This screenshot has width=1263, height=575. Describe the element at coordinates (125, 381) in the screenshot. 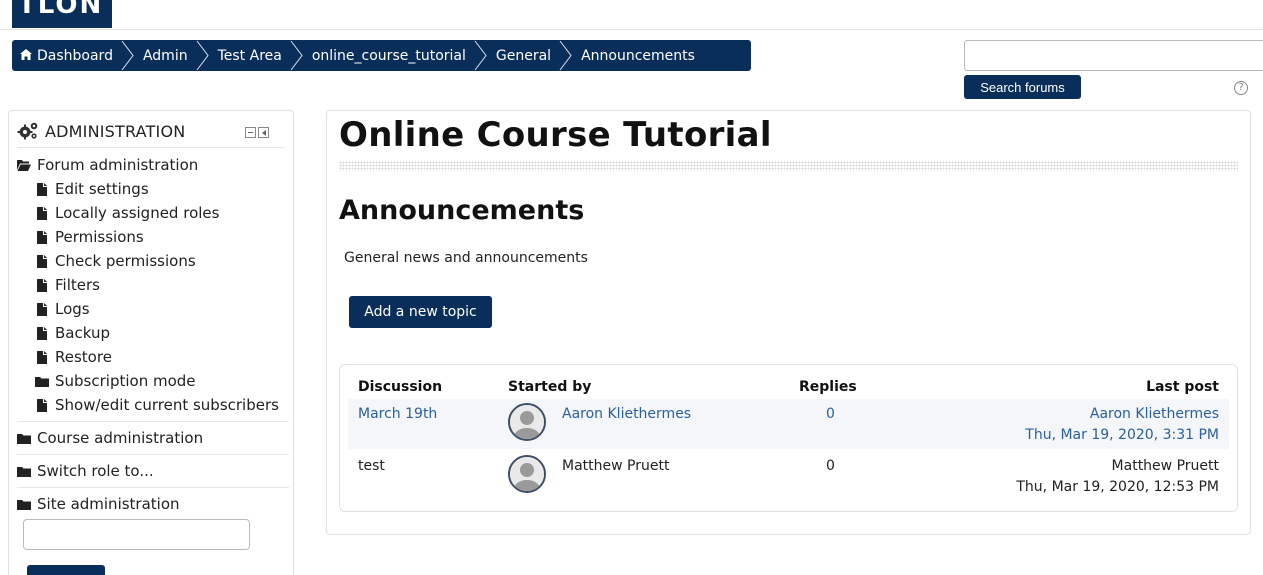

I see `tree-label: Subscription mode` at that location.